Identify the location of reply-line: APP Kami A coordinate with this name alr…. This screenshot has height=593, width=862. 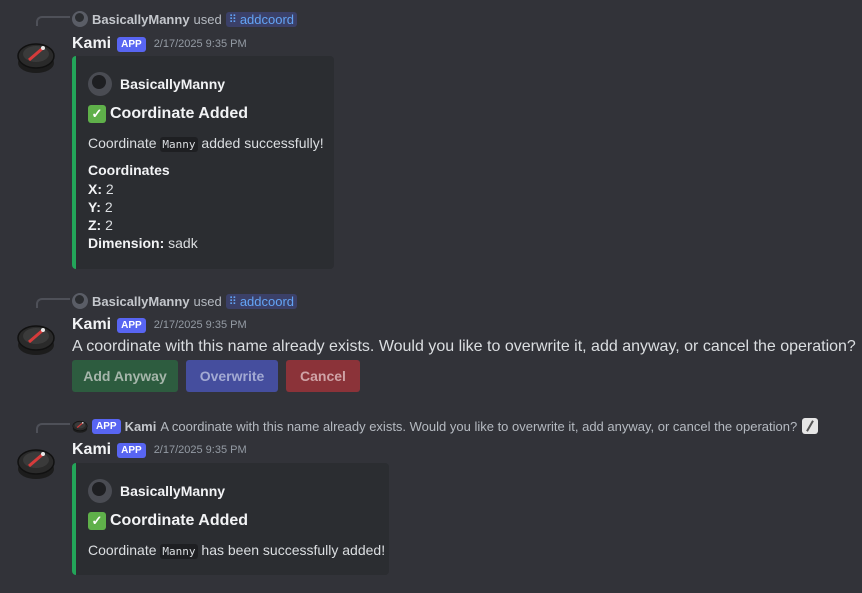
(445, 426).